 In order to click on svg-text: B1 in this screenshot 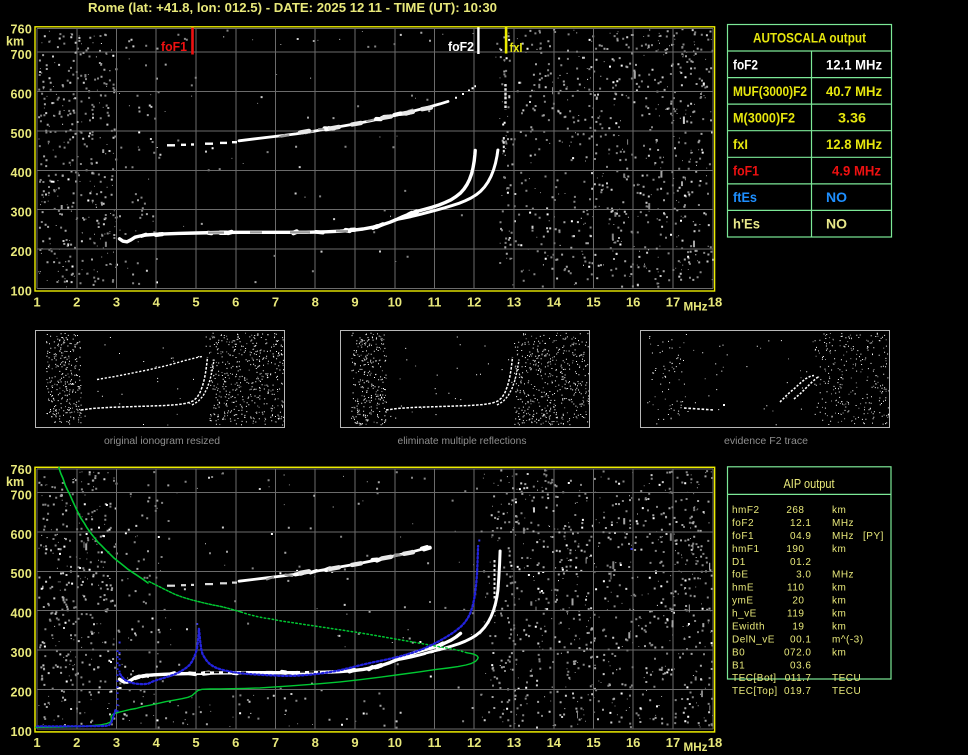, I will do `click(738, 665)`.